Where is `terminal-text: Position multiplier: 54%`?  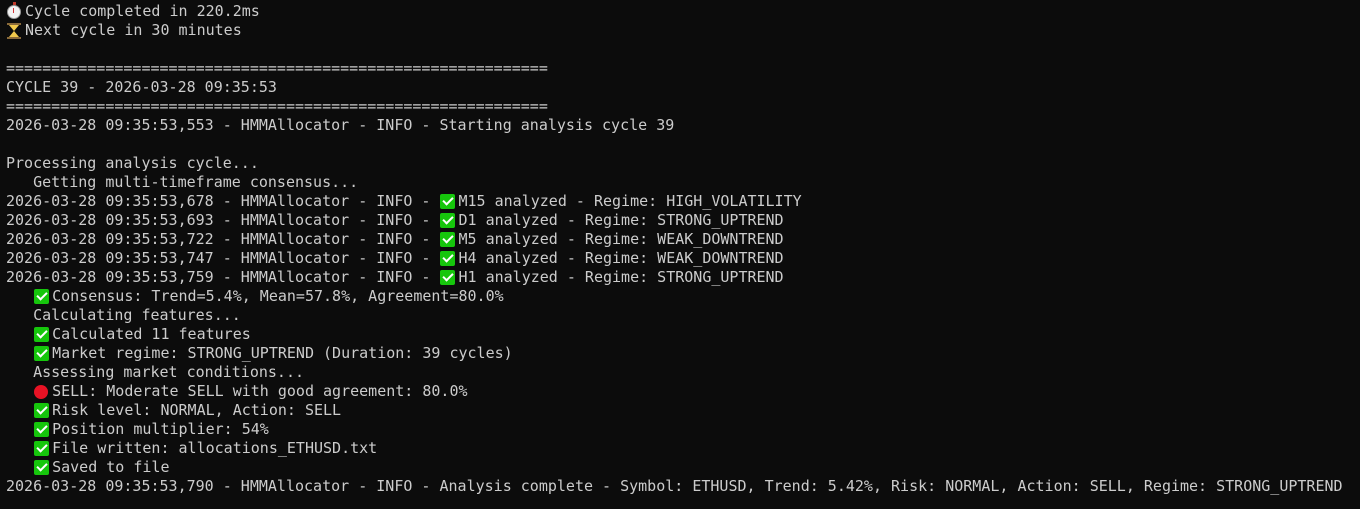
terminal-text: Position multiplier: 54% is located at coordinates (160, 429).